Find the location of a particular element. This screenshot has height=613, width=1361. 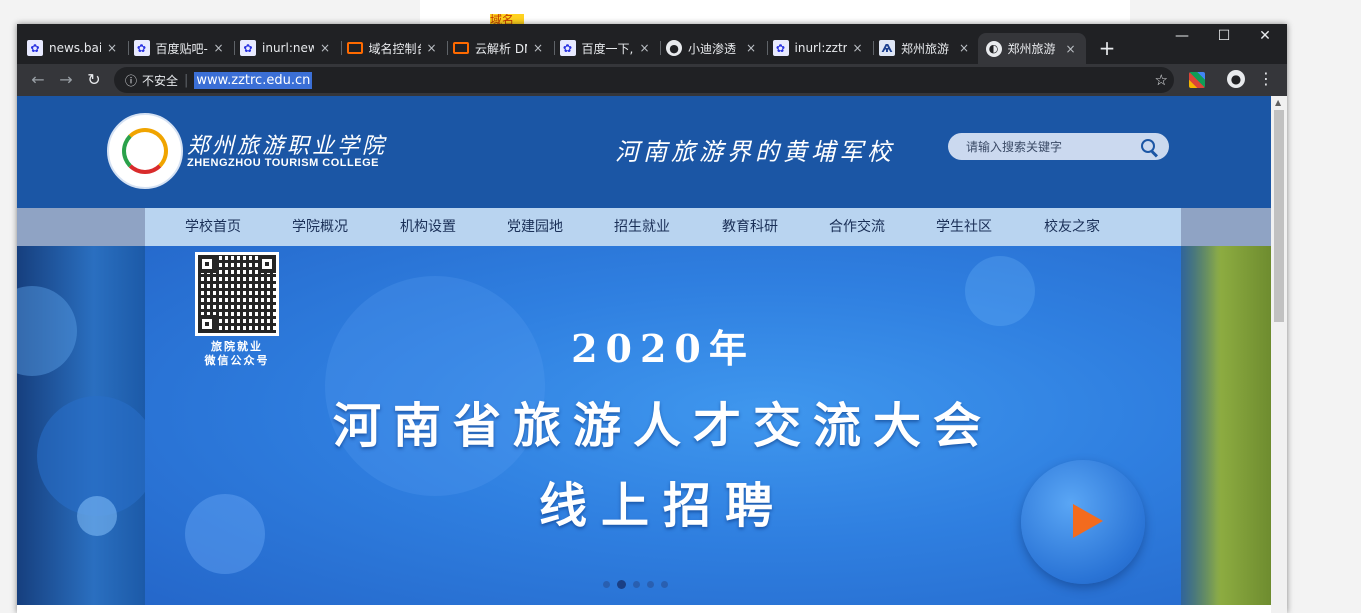

back-button: ← is located at coordinates (38, 79).